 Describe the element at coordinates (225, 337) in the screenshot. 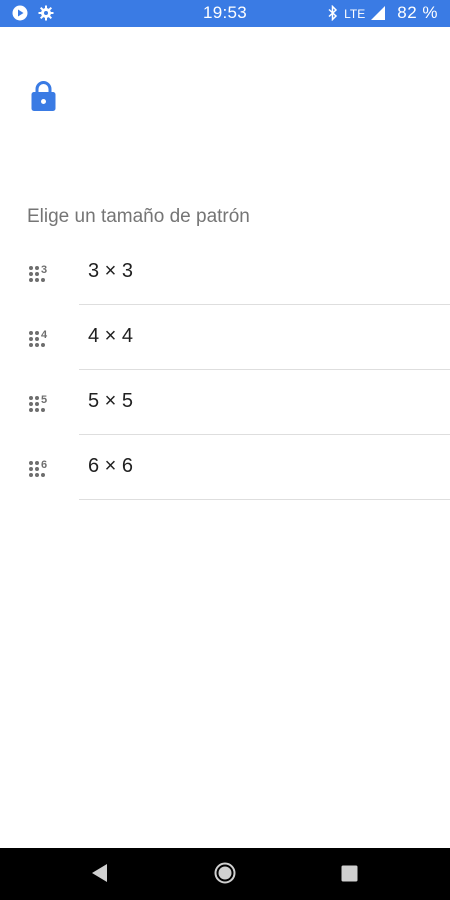

I see `pattern-size-option-4x4: 4 4 × 4` at that location.